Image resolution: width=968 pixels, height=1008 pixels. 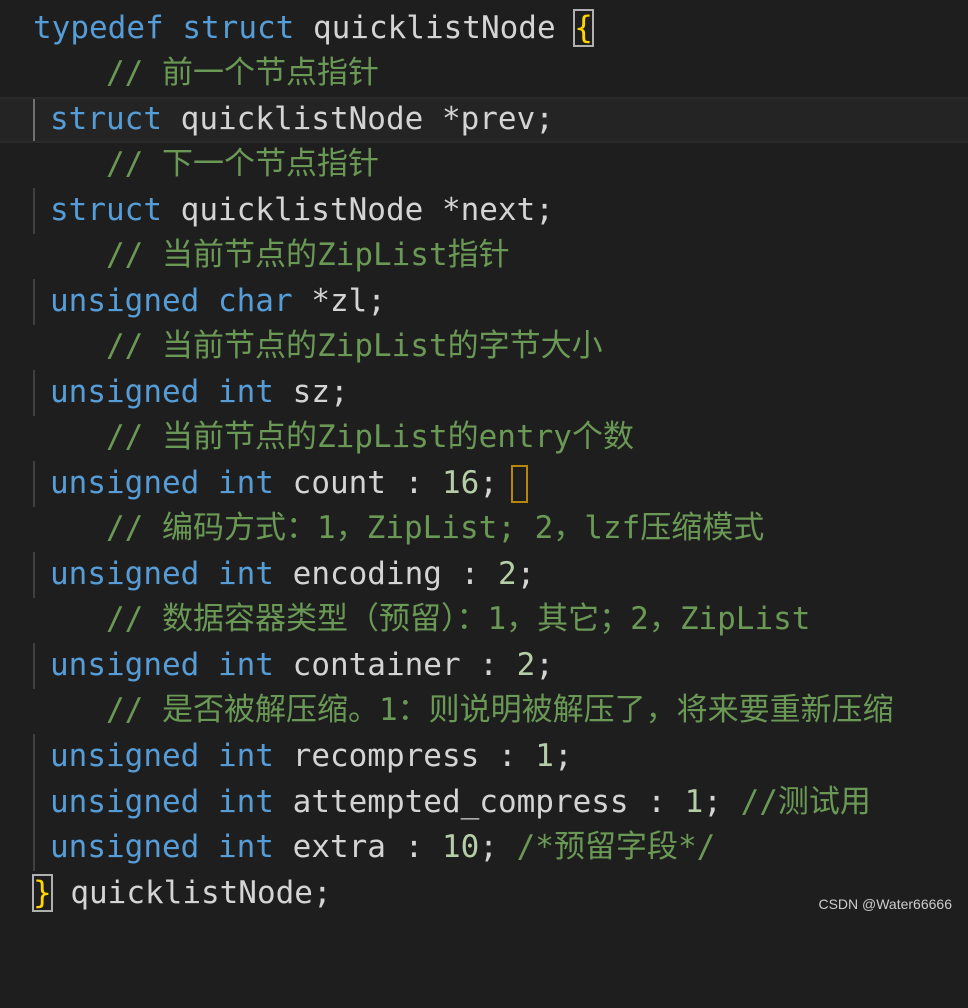 What do you see at coordinates (242, 164) in the screenshot?
I see `comment: // 下一个节点指针` at bounding box center [242, 164].